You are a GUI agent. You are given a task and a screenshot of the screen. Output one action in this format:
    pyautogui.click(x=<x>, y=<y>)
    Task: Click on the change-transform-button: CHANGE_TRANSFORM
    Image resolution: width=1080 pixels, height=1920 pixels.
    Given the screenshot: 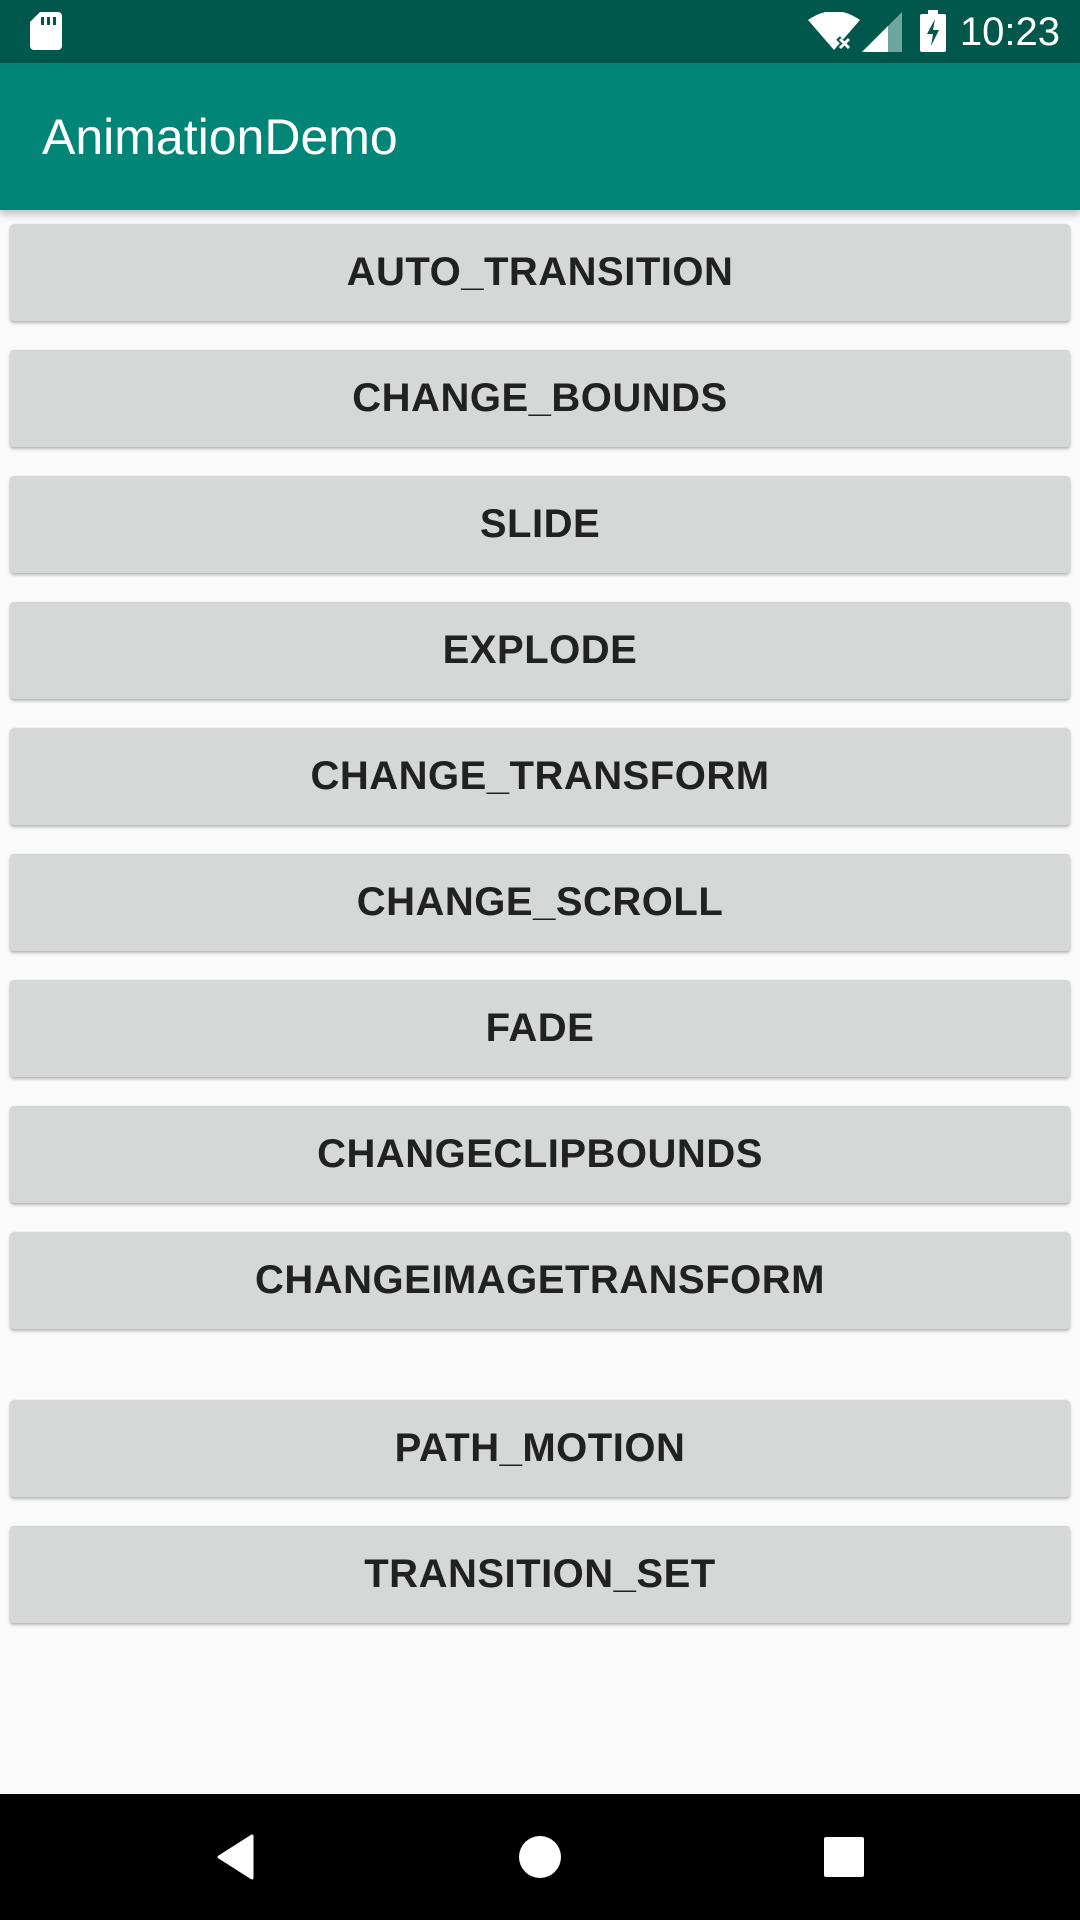 What is the action you would take?
    pyautogui.click(x=540, y=776)
    